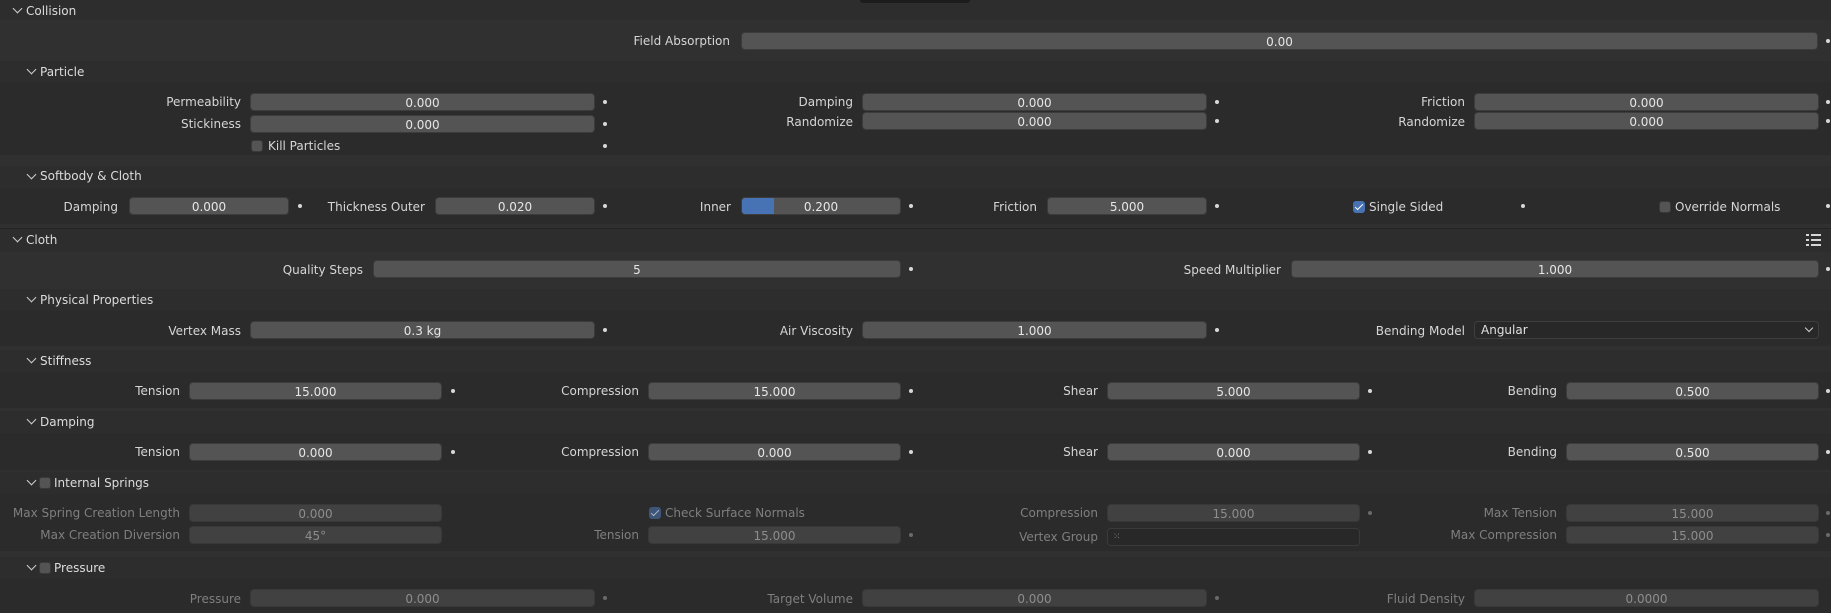 The width and height of the screenshot is (1831, 613). Describe the element at coordinates (1232, 270) in the screenshot. I see `speed-multiplier-label: Speed Multiplier` at that location.